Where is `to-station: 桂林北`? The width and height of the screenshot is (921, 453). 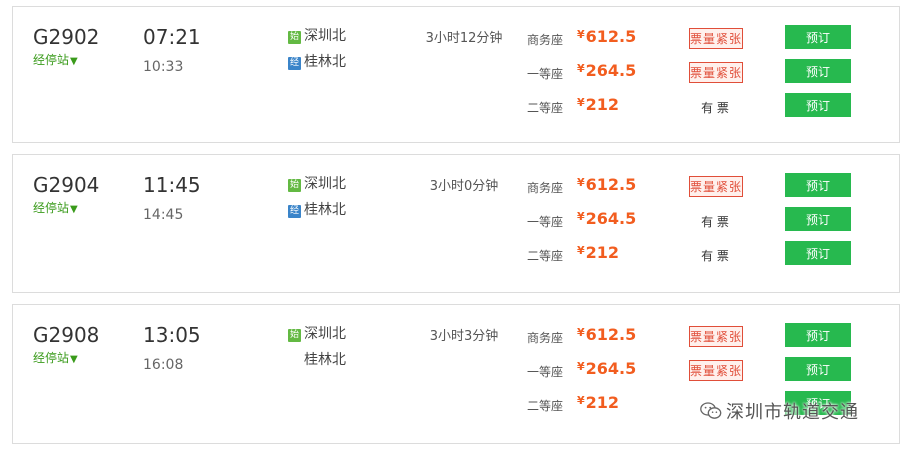
to-station: 桂林北 is located at coordinates (317, 359).